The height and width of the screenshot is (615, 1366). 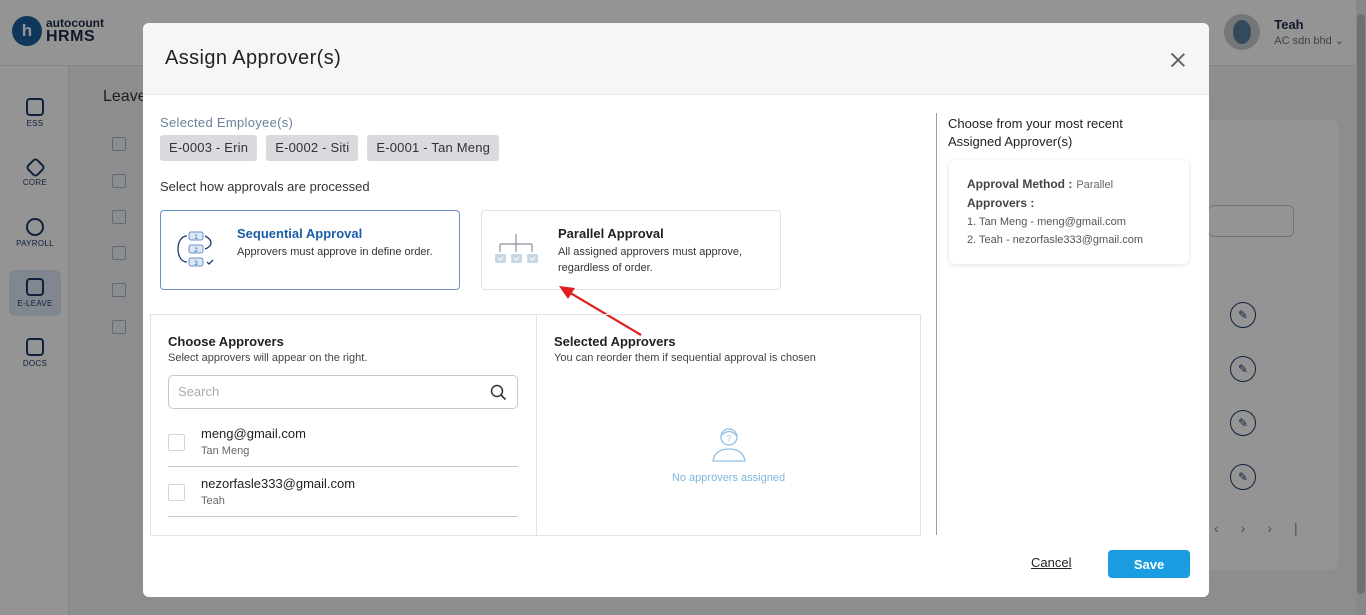 I want to click on dialog-header: Assign Approver(s), so click(x=676, y=59).